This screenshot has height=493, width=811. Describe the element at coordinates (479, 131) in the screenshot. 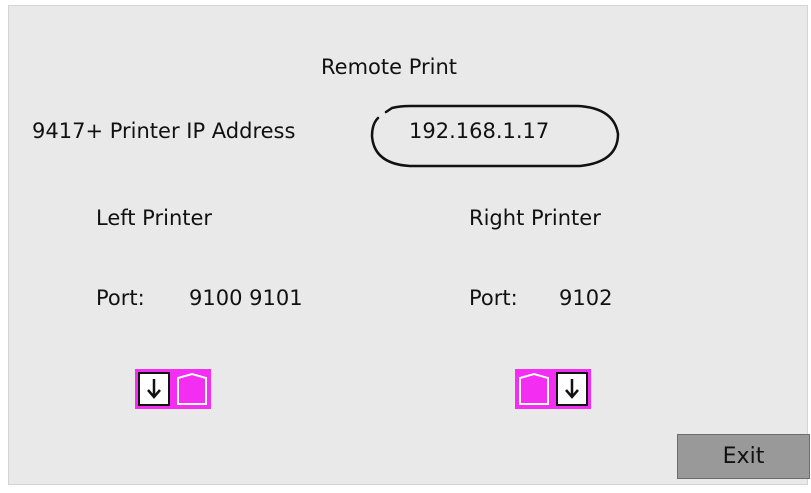

I see `printer-ip-value: 192.168.1.17` at that location.